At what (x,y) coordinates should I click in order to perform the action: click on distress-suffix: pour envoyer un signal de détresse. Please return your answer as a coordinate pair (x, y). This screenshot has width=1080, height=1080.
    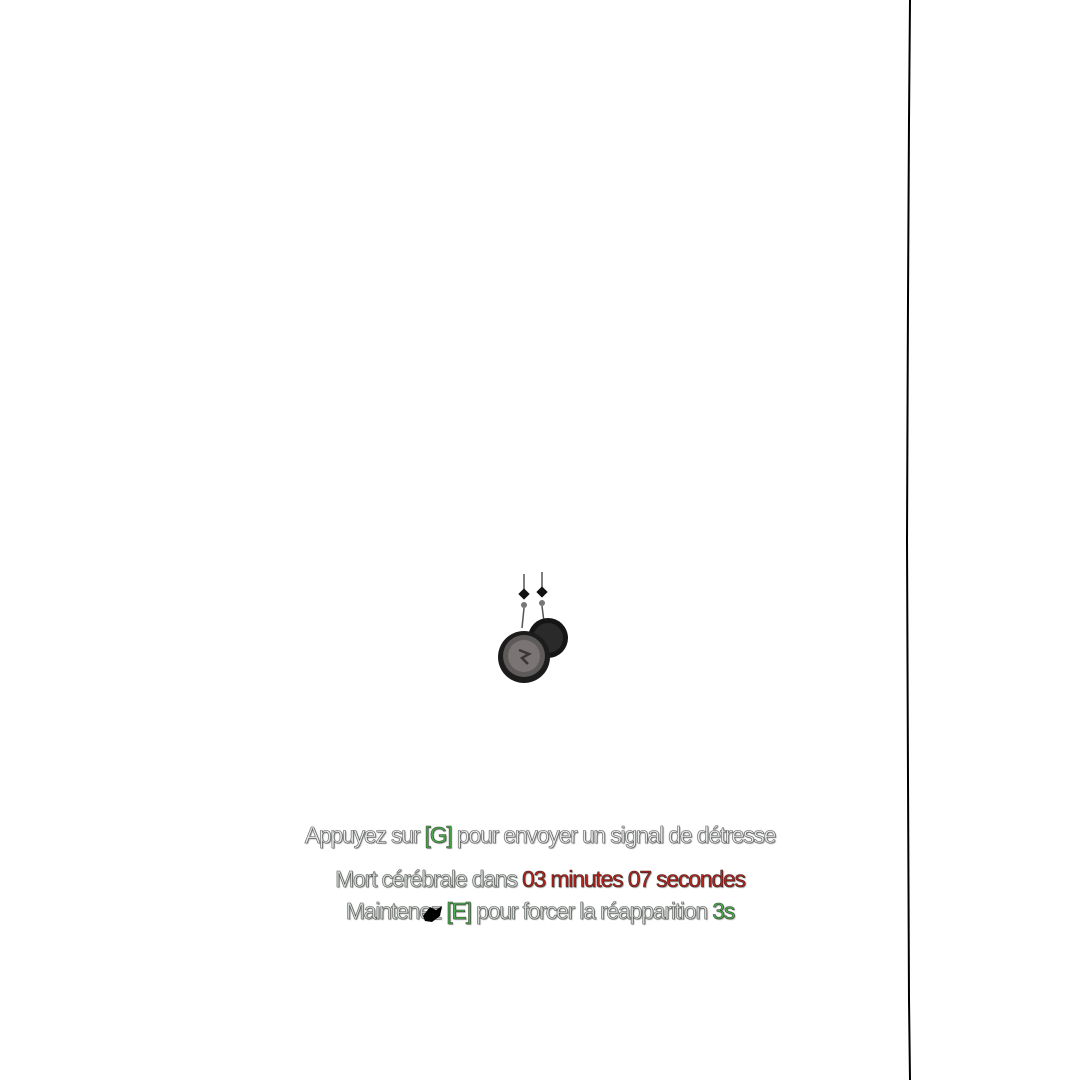
    Looking at the image, I should click on (613, 835).